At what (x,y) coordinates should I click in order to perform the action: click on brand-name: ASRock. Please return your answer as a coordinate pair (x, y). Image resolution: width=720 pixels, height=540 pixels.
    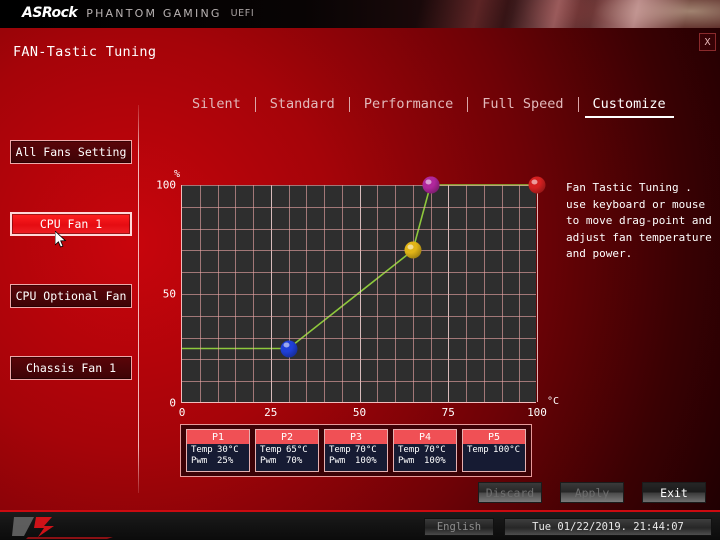
    Looking at the image, I should click on (50, 13).